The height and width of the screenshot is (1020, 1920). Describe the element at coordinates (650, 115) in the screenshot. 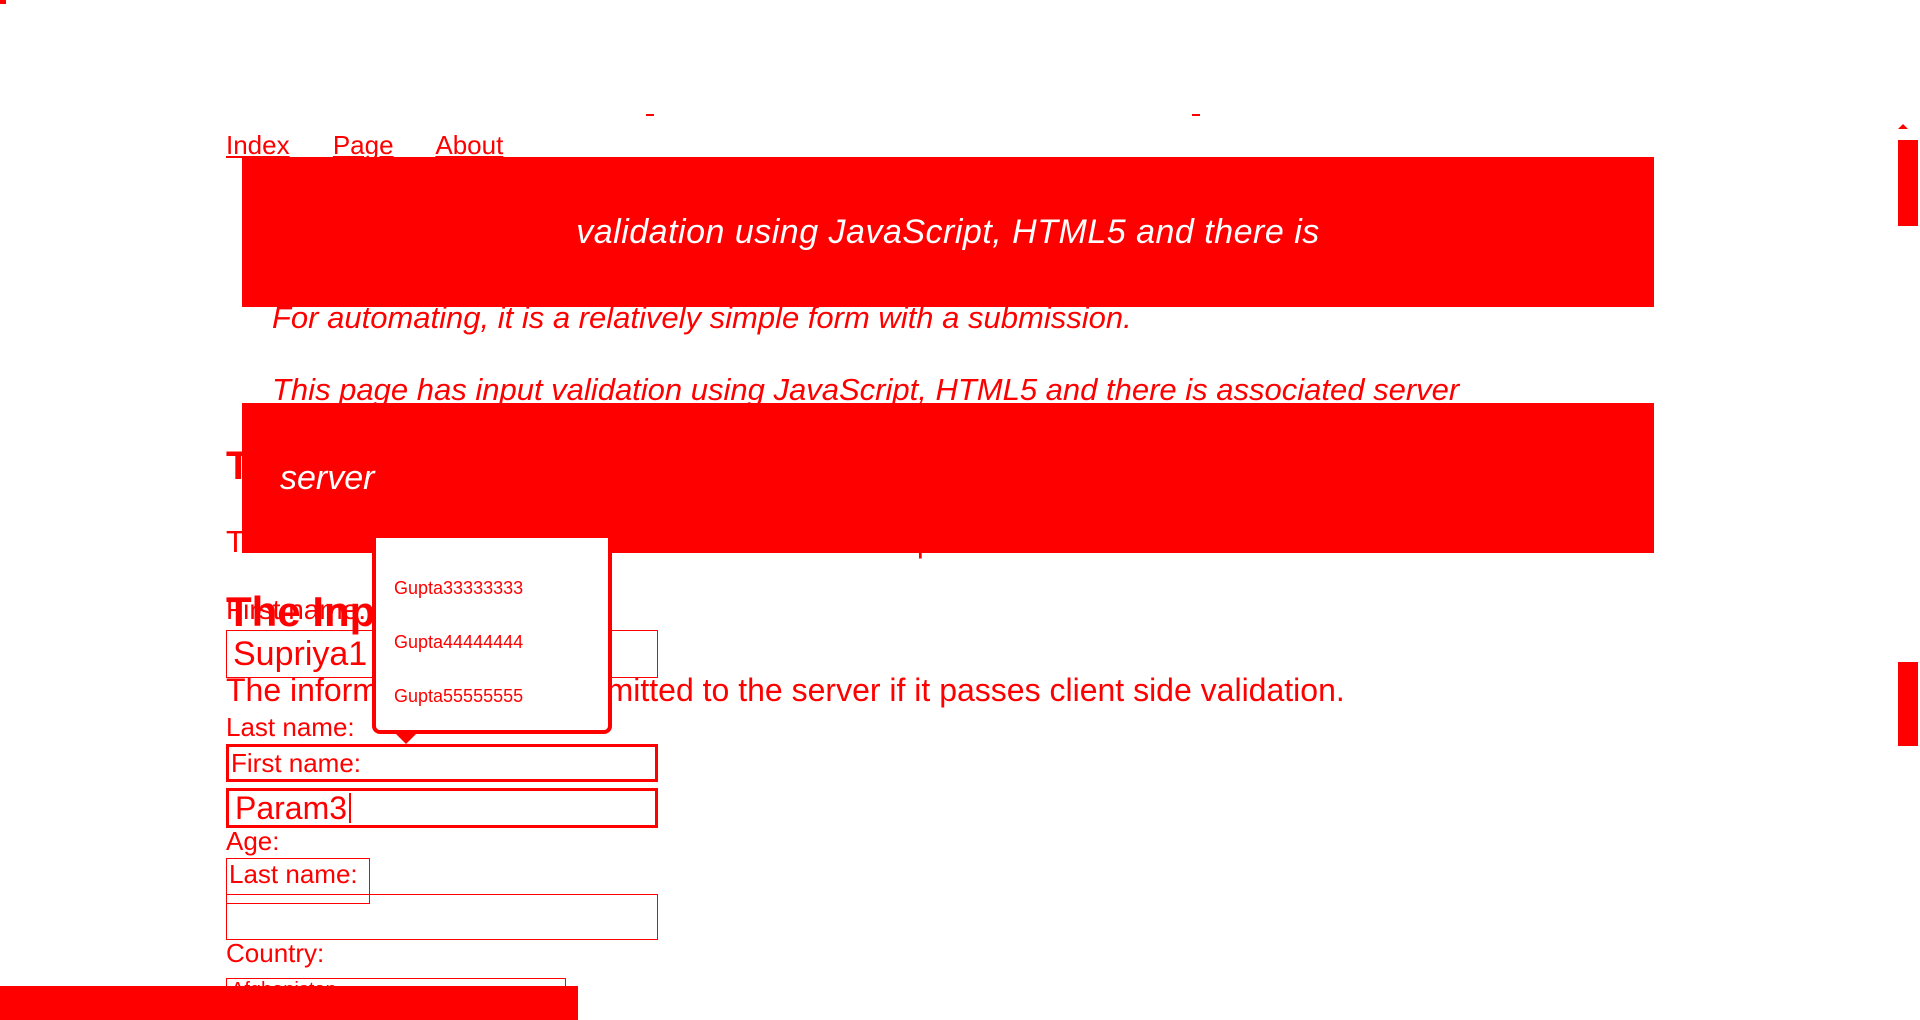

I see `header-dash-left` at that location.